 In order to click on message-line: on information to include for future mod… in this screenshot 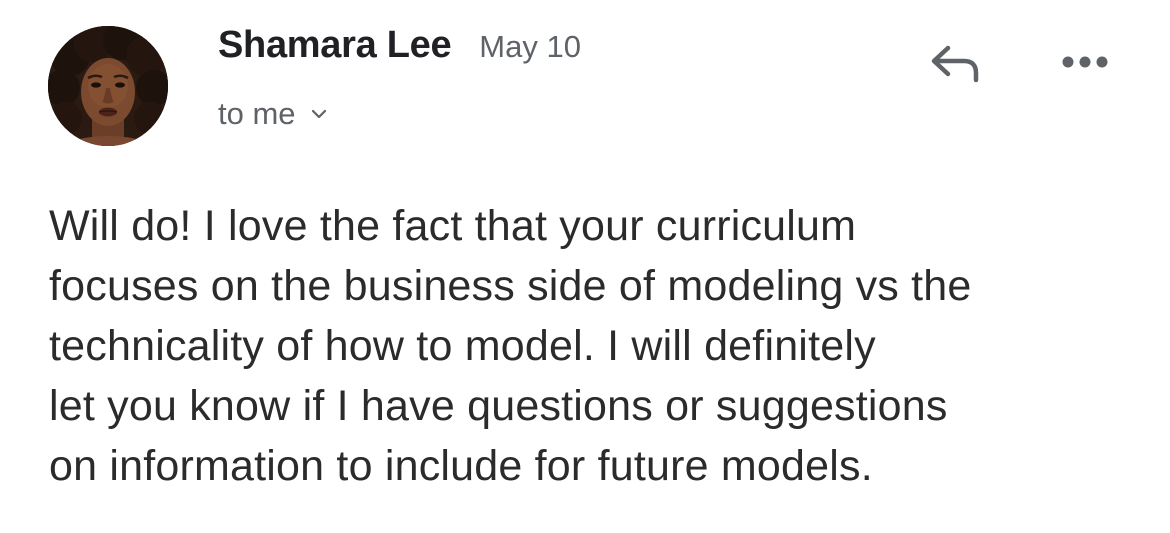, I will do `click(461, 466)`.